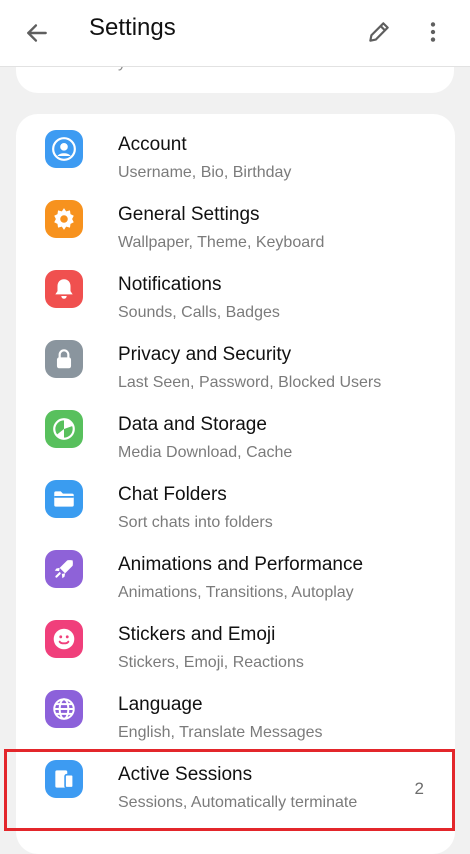 This screenshot has height=854, width=470. What do you see at coordinates (195, 522) in the screenshot?
I see `settings-item-subtitle: Sort chats into folders` at bounding box center [195, 522].